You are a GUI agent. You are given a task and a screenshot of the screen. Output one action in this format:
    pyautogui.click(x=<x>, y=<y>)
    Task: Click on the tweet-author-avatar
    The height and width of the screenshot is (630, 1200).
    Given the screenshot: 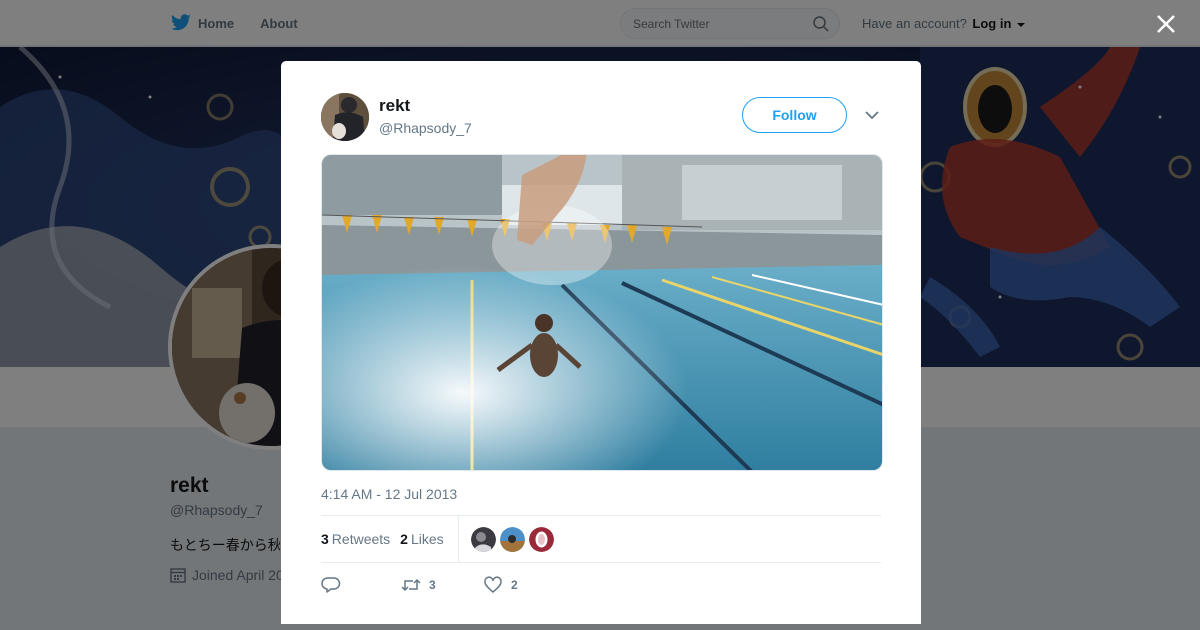 What is the action you would take?
    pyautogui.click(x=345, y=117)
    